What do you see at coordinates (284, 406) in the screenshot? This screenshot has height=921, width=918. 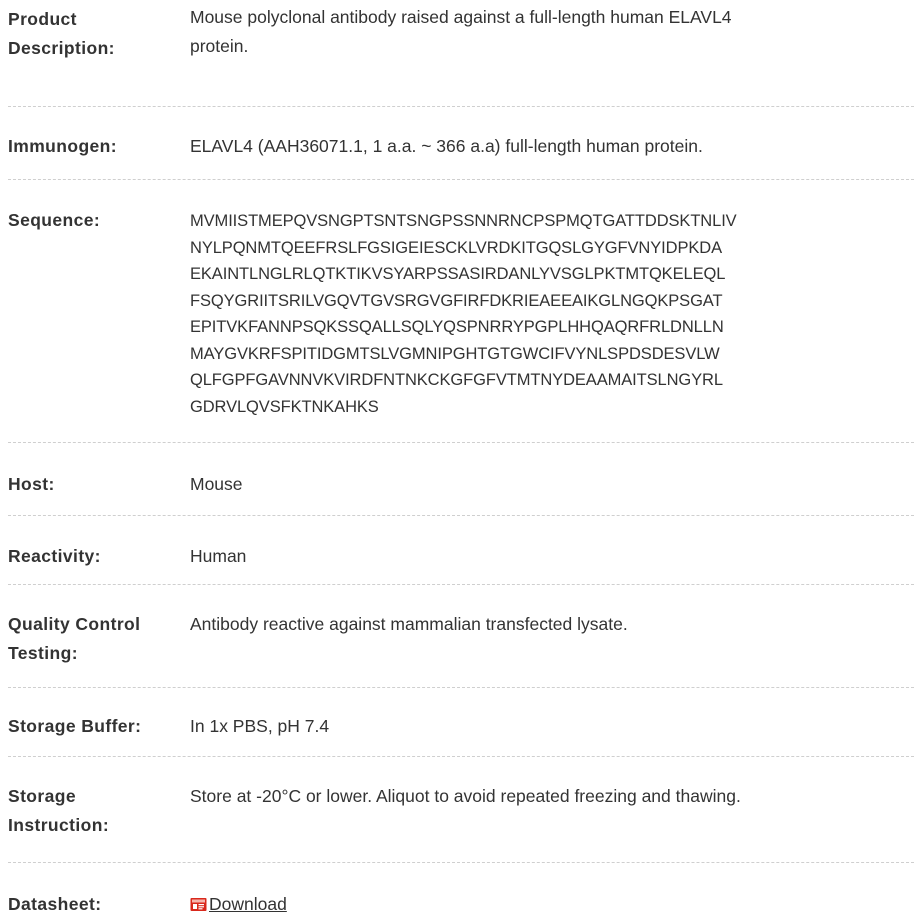 I see `sequence-line: GDRVLQVSFKTNKAHKS` at bounding box center [284, 406].